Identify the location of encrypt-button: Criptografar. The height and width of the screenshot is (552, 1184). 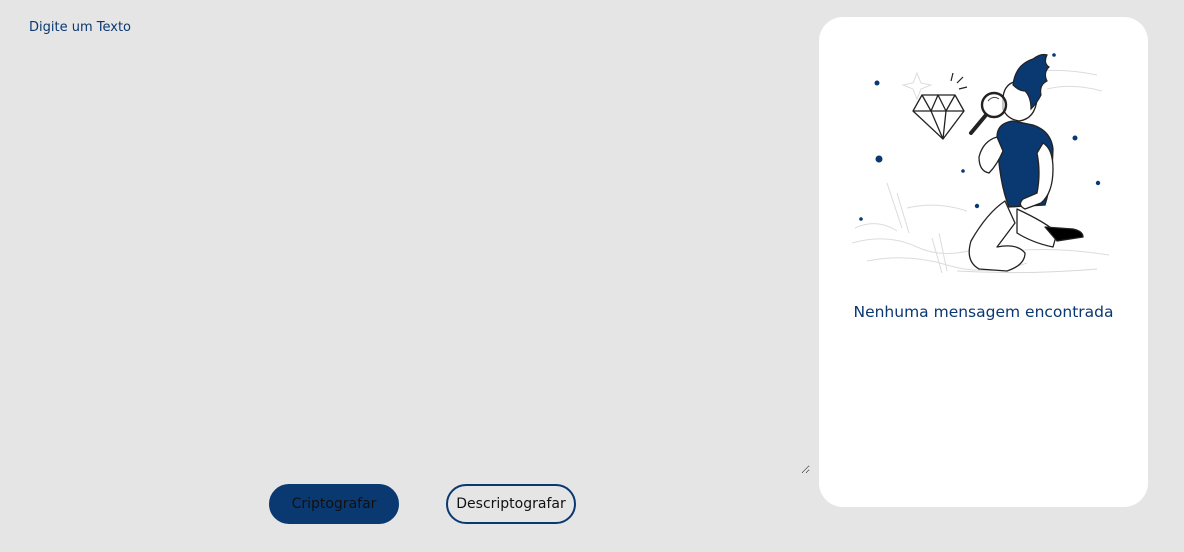
(334, 504).